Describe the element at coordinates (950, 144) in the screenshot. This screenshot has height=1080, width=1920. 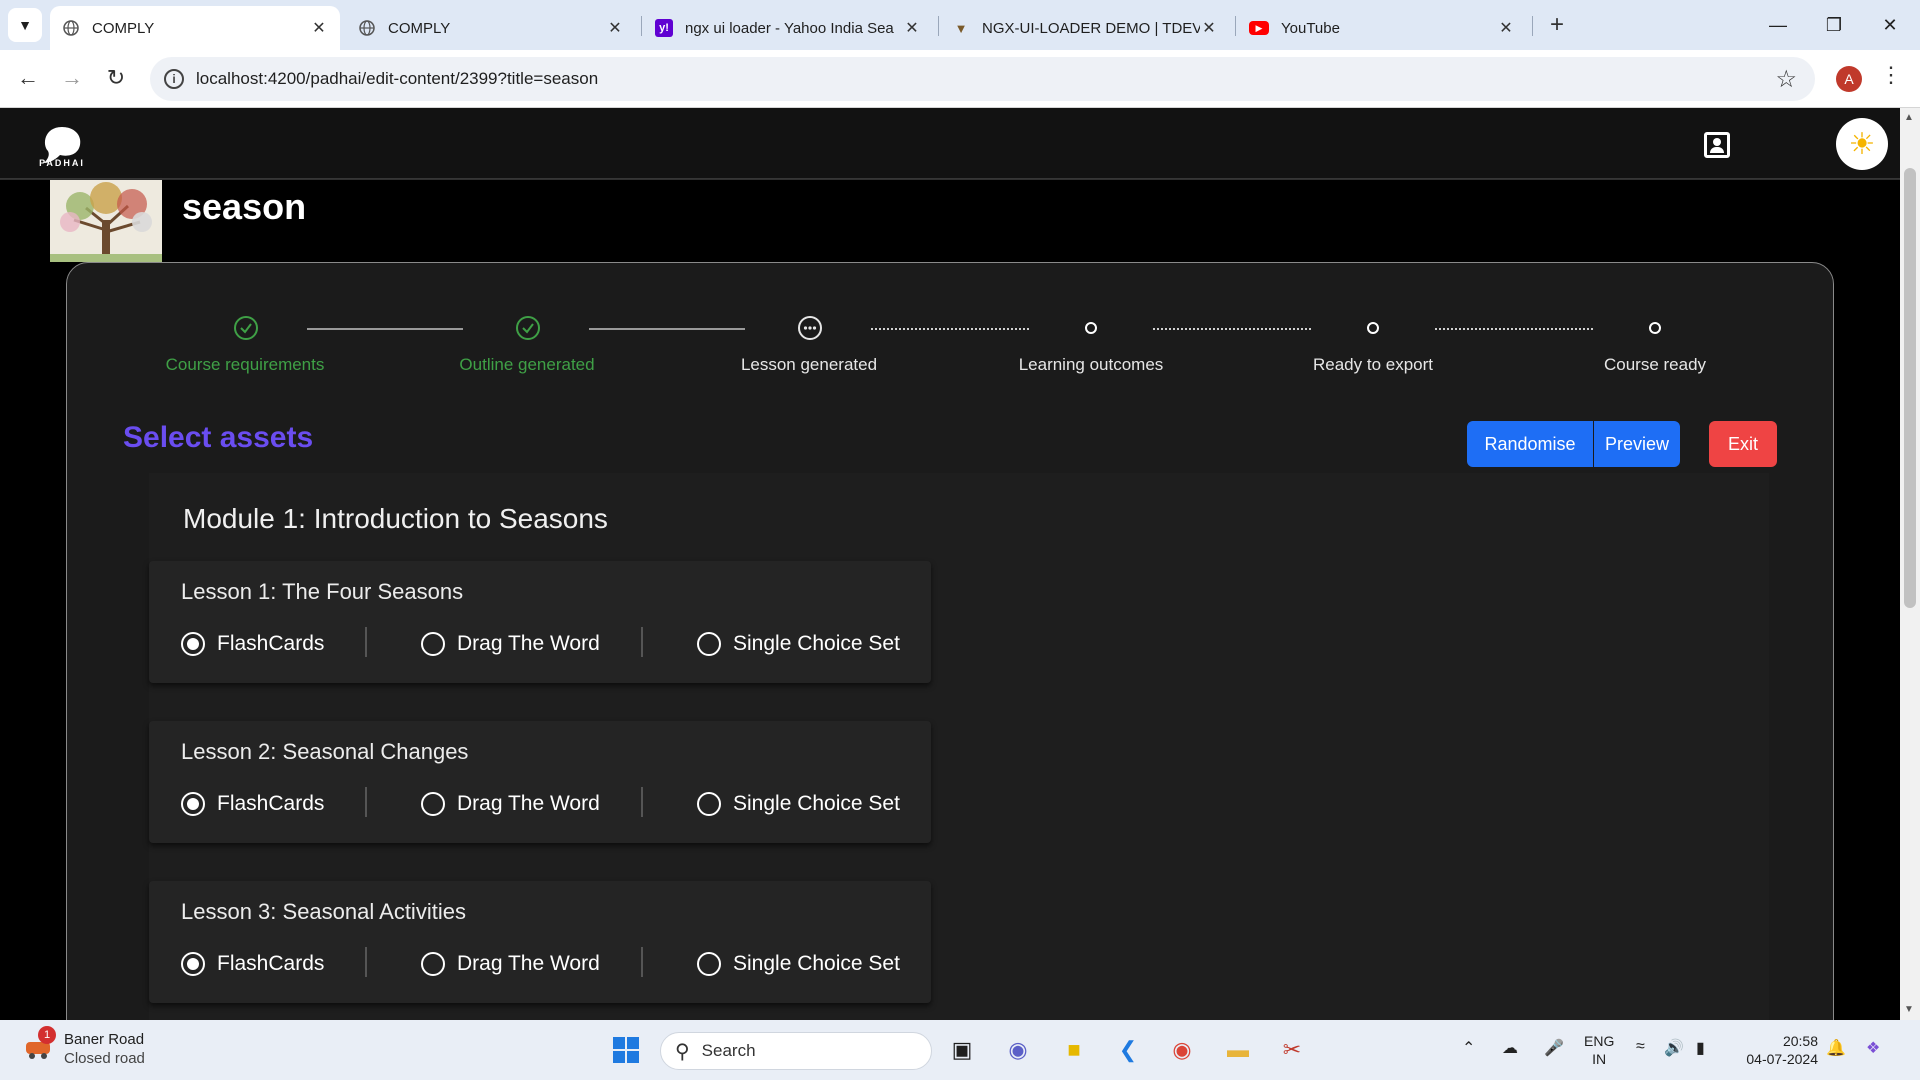
I see `app-header: PADHAI ☀` at that location.